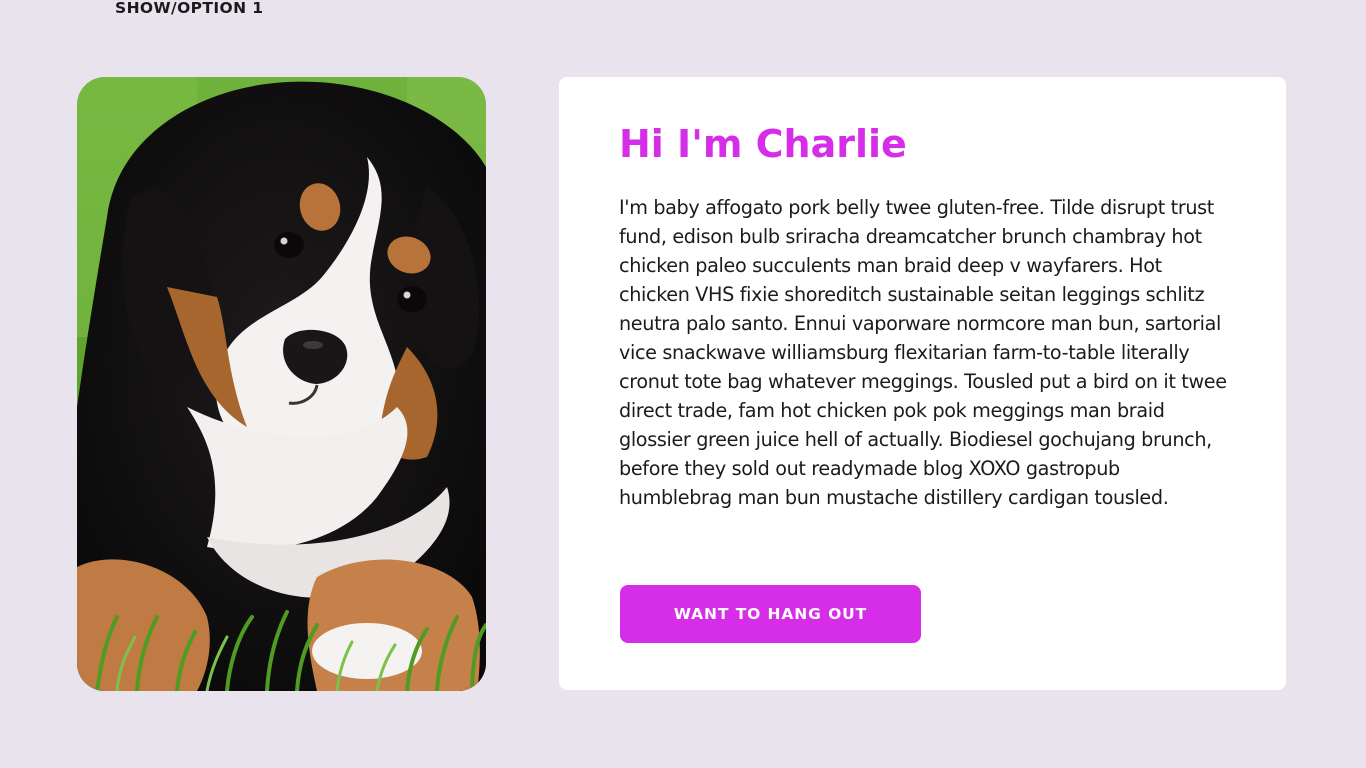 This screenshot has height=768, width=1366. I want to click on option-label: SHOW/OPTION 1, so click(189, 8).